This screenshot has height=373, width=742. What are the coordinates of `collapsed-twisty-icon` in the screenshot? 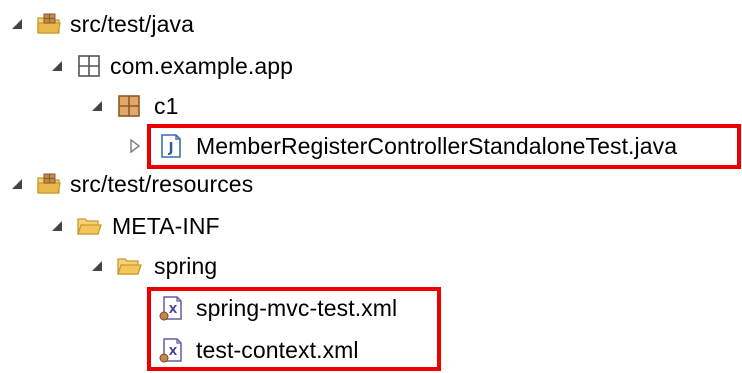 It's located at (135, 146).